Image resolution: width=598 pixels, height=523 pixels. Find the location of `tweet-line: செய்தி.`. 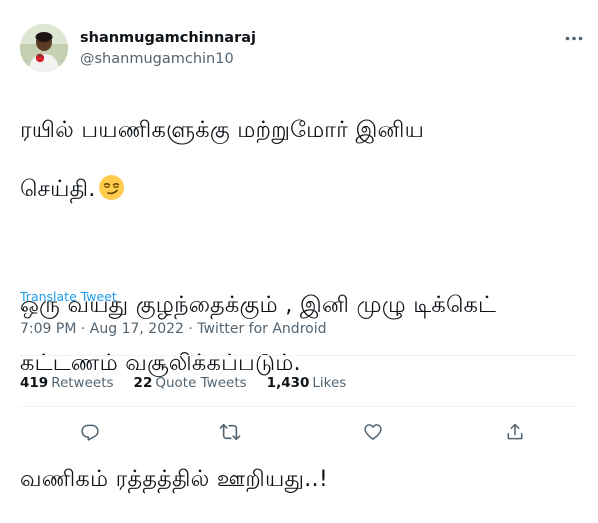

tweet-line: செய்தி. is located at coordinates (300, 189).